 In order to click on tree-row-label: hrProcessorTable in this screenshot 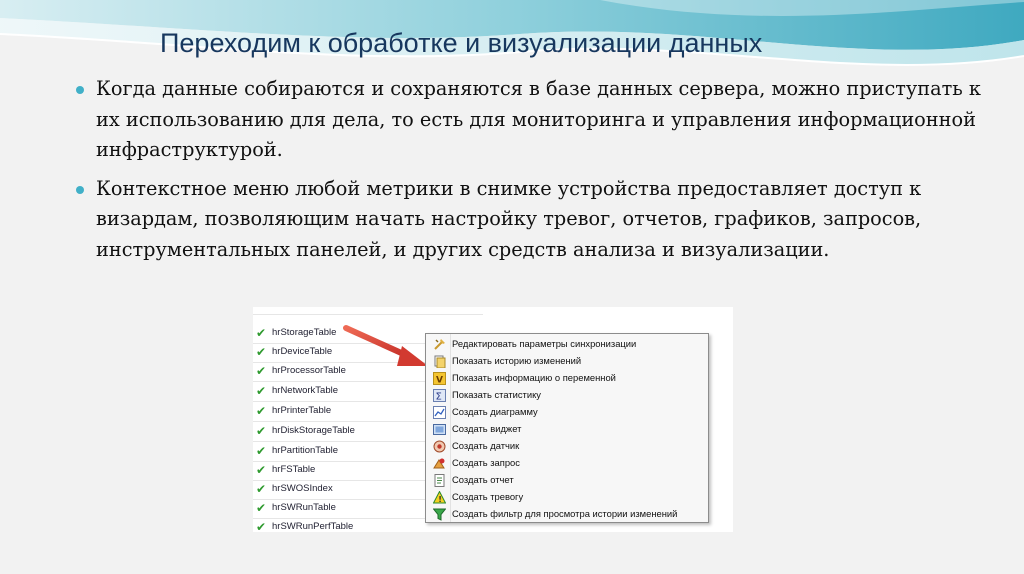, I will do `click(309, 370)`.